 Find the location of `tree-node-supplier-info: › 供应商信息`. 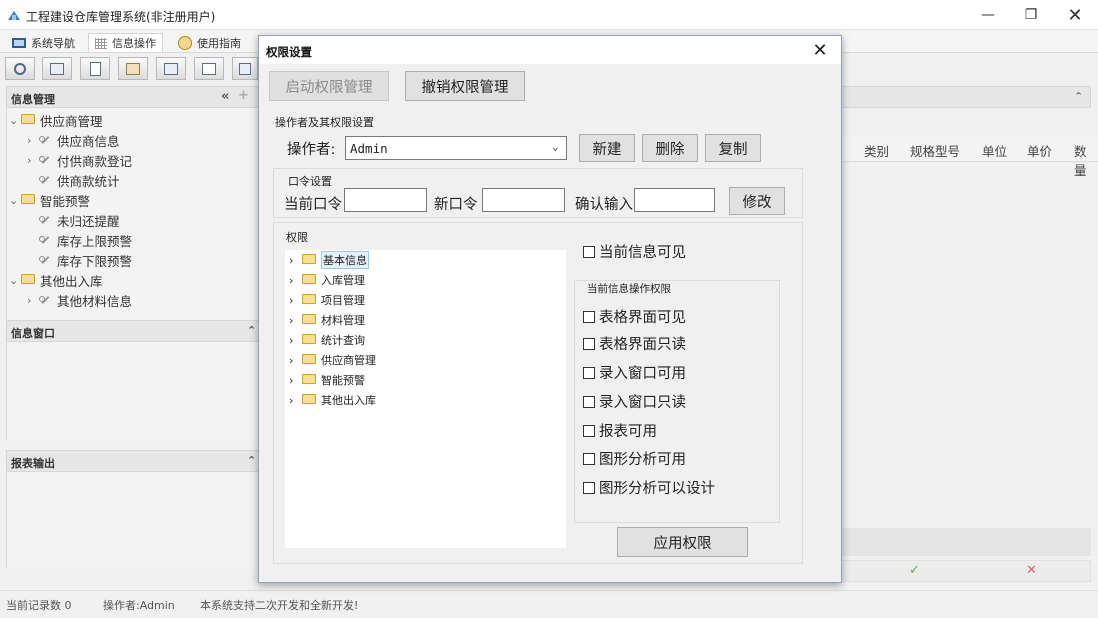

tree-node-supplier-info: › 供应商信息 is located at coordinates (73, 140).